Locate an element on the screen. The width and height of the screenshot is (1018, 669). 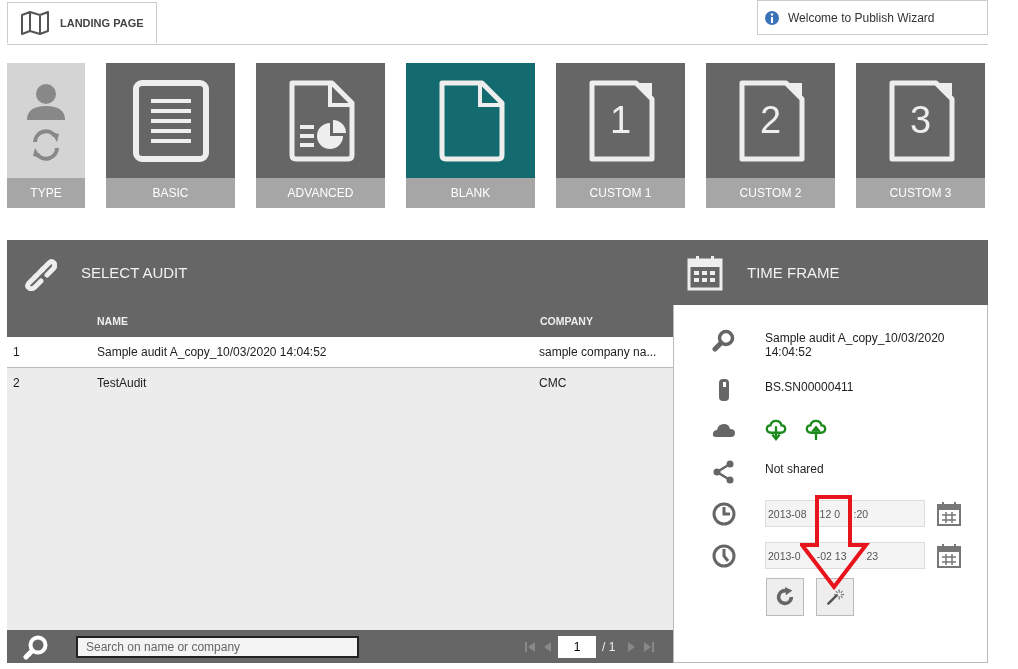
template-tile: 2 CUSTOM 2 is located at coordinates (770, 135).